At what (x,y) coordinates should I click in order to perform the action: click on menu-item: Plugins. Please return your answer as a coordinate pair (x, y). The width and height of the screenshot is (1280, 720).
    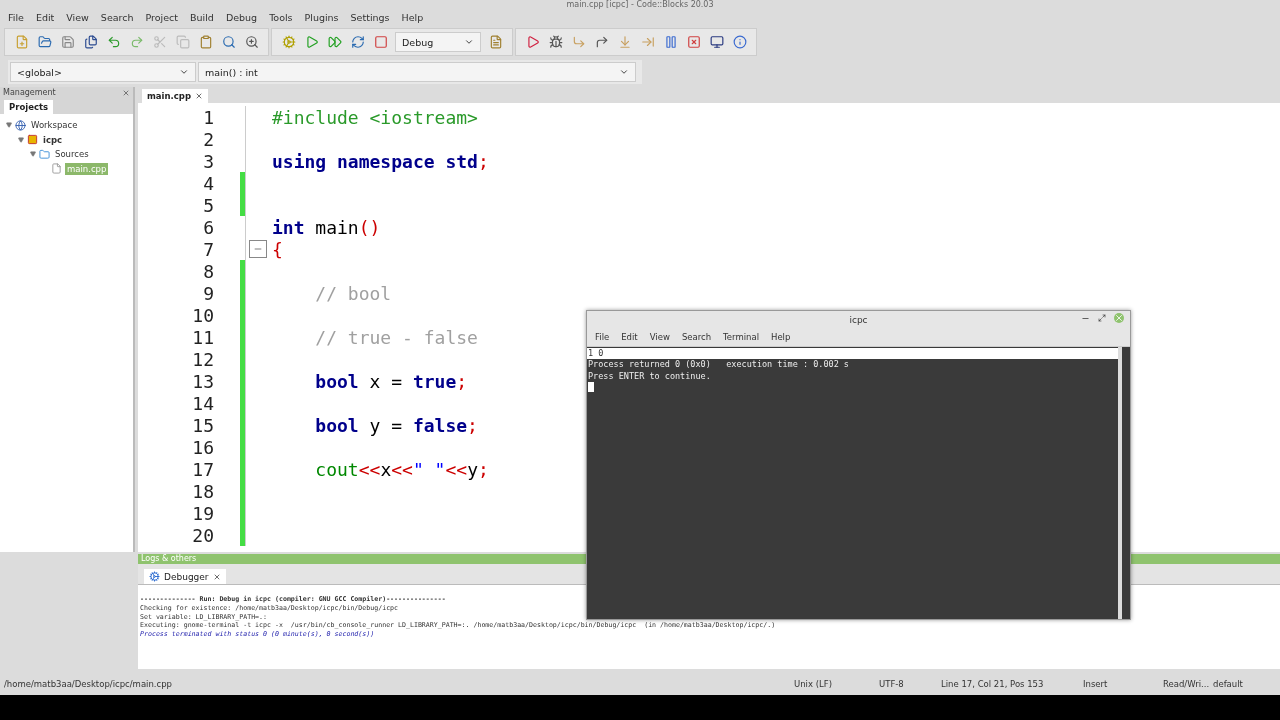
    Looking at the image, I should click on (321, 17).